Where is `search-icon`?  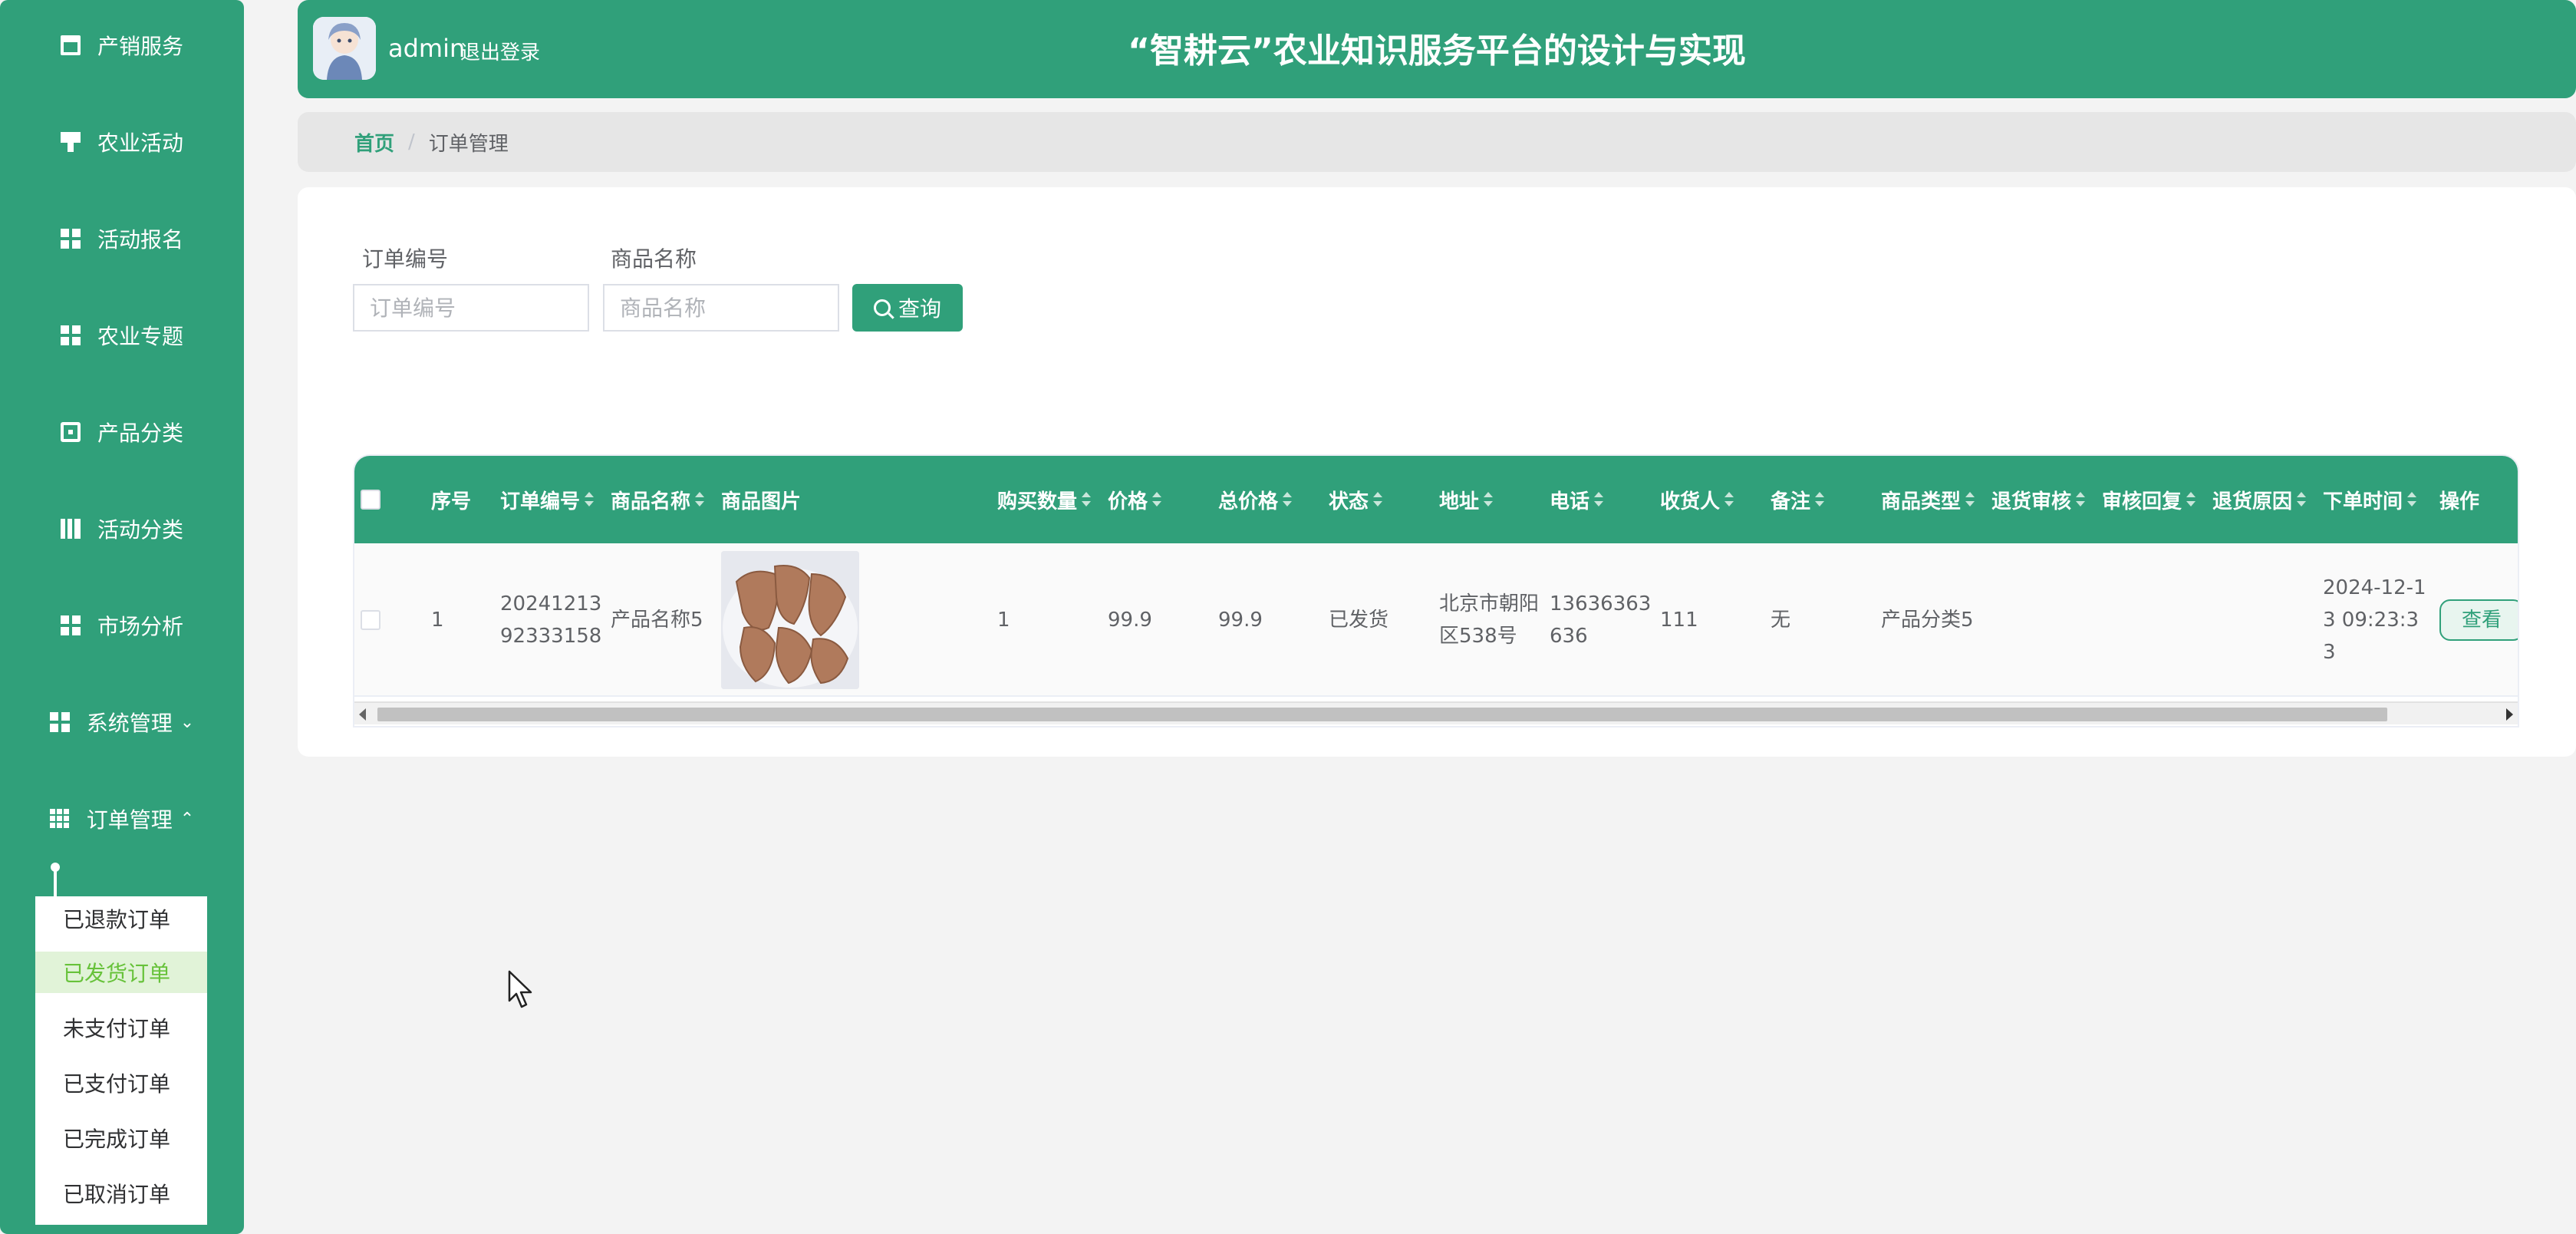
search-icon is located at coordinates (882, 308).